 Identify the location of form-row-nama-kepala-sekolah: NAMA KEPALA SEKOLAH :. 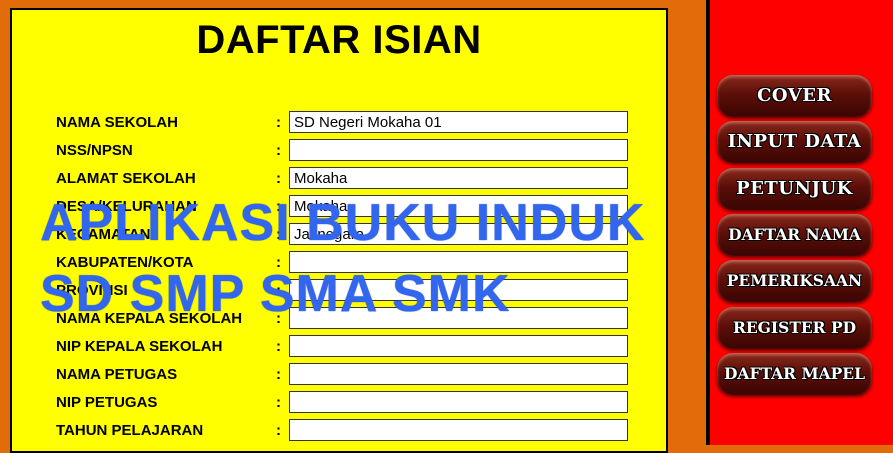
(339, 319).